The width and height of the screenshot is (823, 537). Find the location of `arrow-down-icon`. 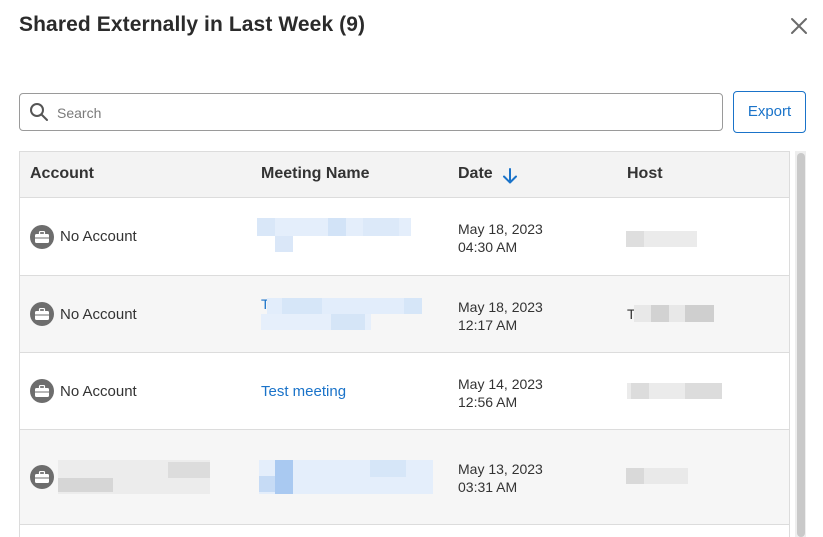

arrow-down-icon is located at coordinates (510, 176).